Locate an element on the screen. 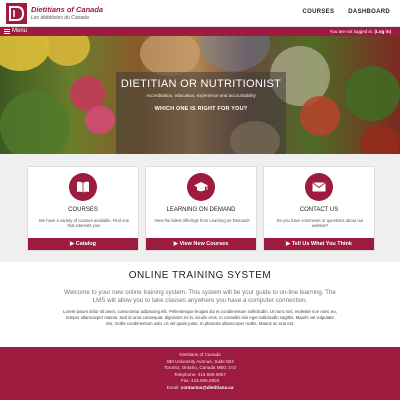 This screenshot has width=400, height=400. footer-email-label: Email: is located at coordinates (173, 387).